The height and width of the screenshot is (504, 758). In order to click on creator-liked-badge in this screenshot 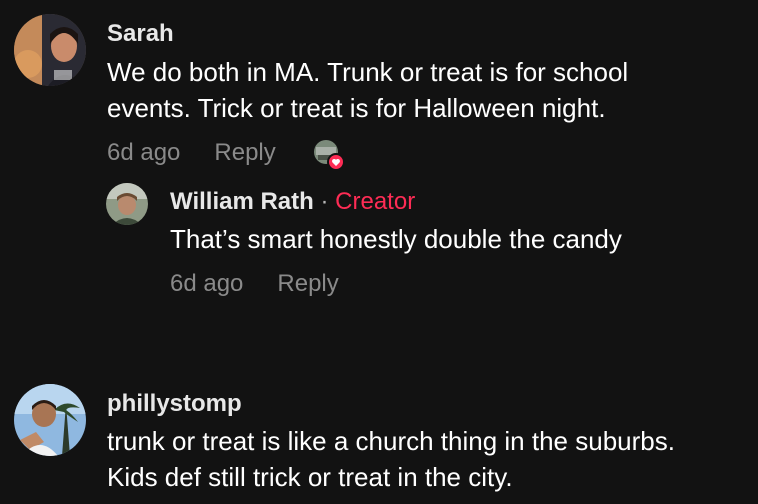, I will do `click(328, 155)`.